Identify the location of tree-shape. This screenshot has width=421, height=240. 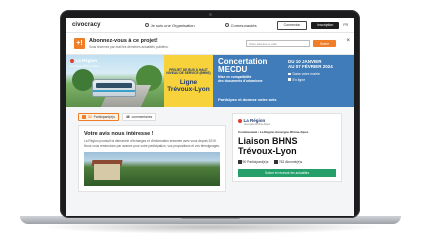
(83, 80).